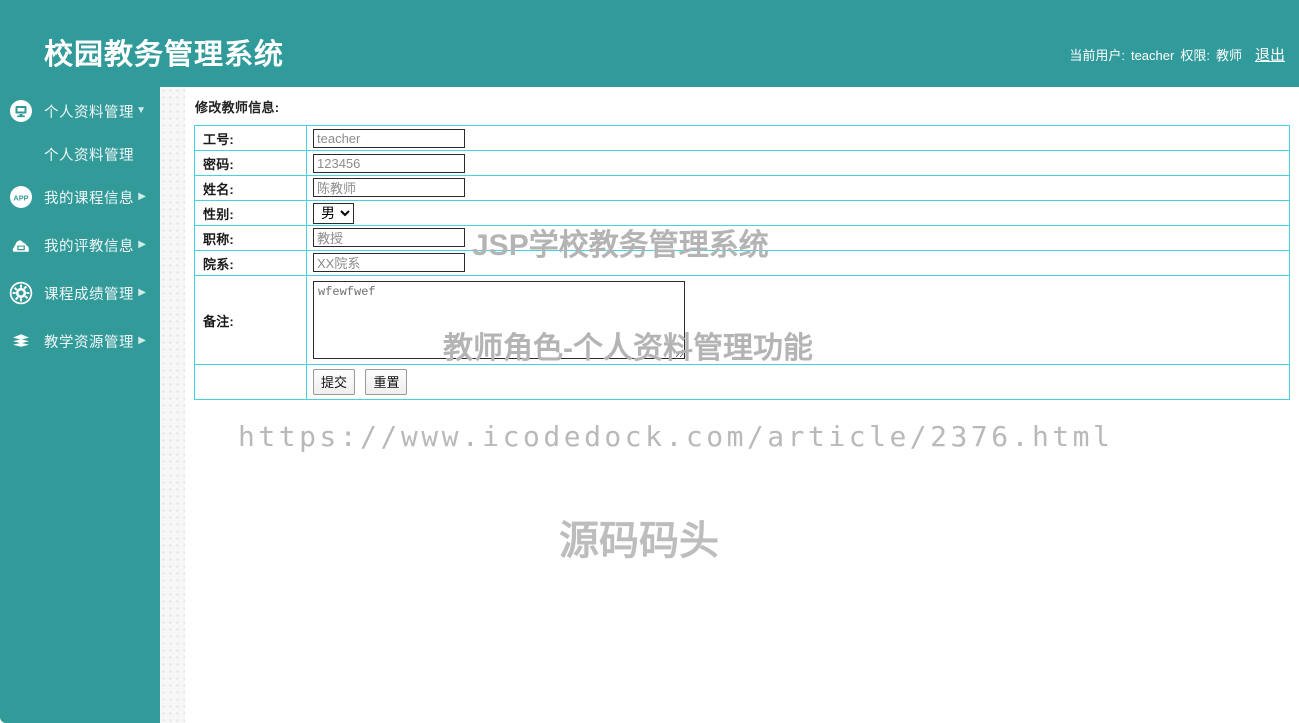  I want to click on sidebar-item-label: 我的评教信息, so click(89, 246).